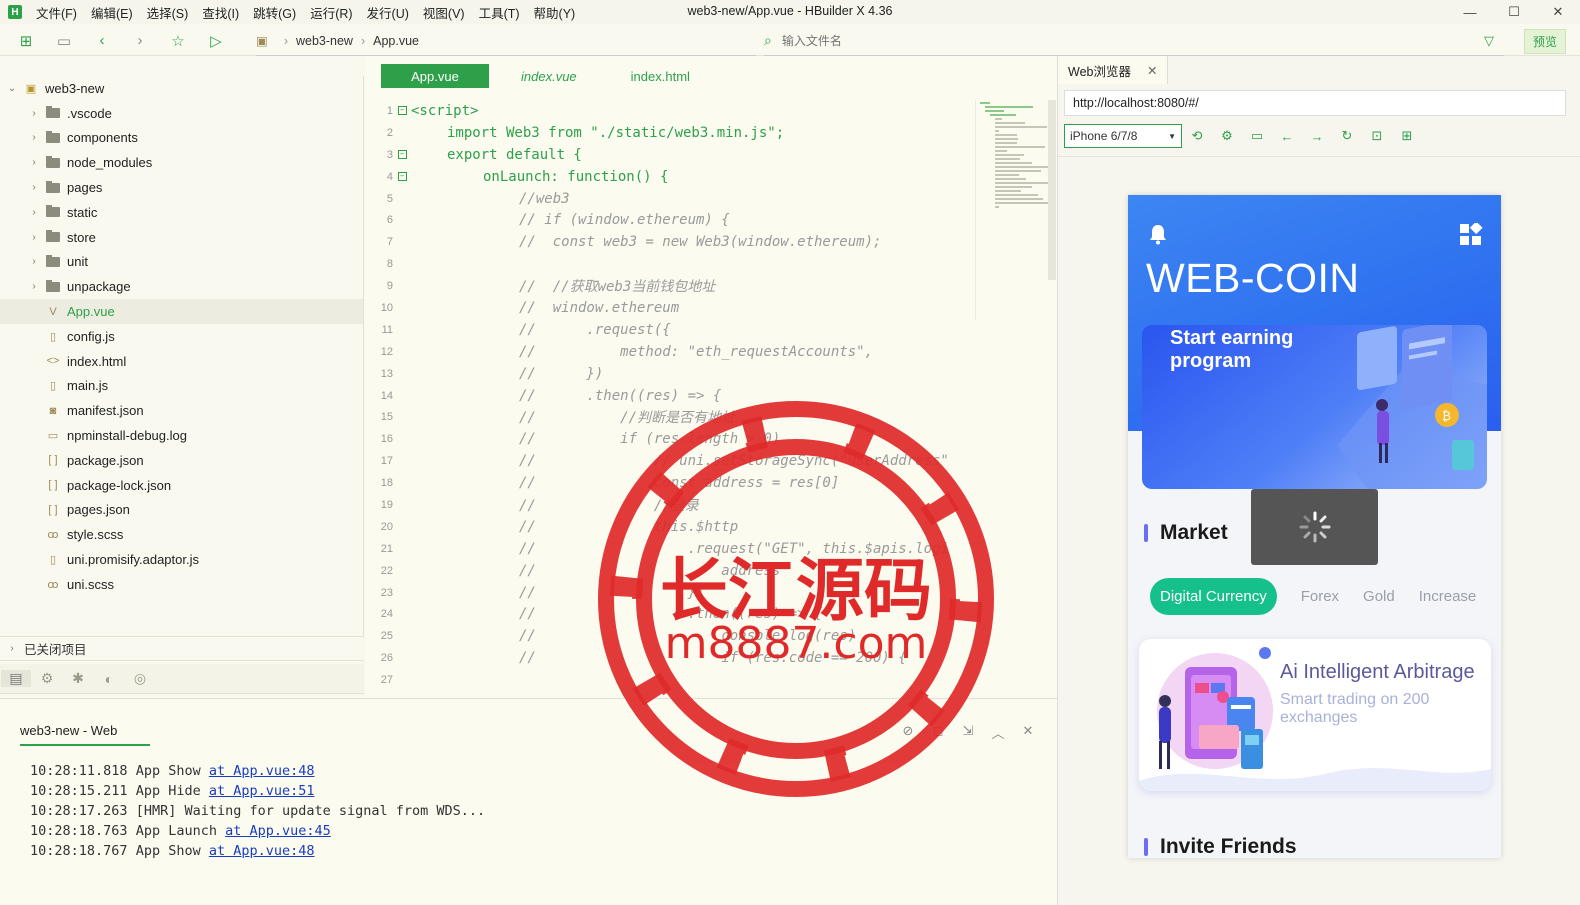 Image resolution: width=1580 pixels, height=905 pixels. What do you see at coordinates (1123, 136) in the screenshot?
I see `device-select: iPhone 6/7/8 ▼` at bounding box center [1123, 136].